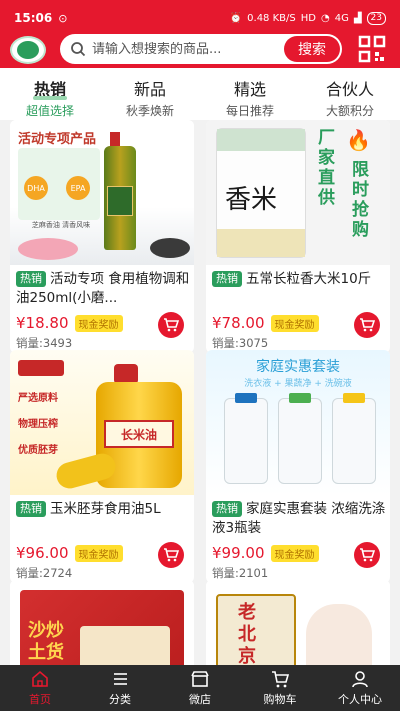 The width and height of the screenshot is (400, 711). I want to click on product-image: 活动专项产品 DHA EPA 芝麻香油 清香风味, so click(102, 192).